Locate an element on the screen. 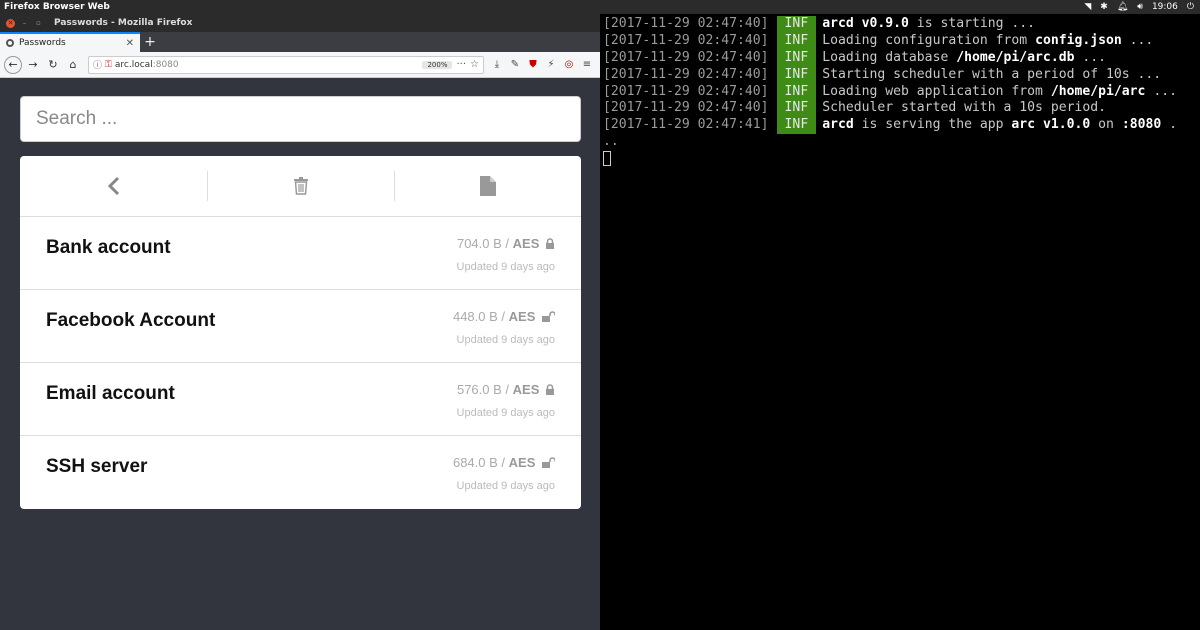 This screenshot has height=630, width=1200. zoom-level-badge: 200% is located at coordinates (437, 64).